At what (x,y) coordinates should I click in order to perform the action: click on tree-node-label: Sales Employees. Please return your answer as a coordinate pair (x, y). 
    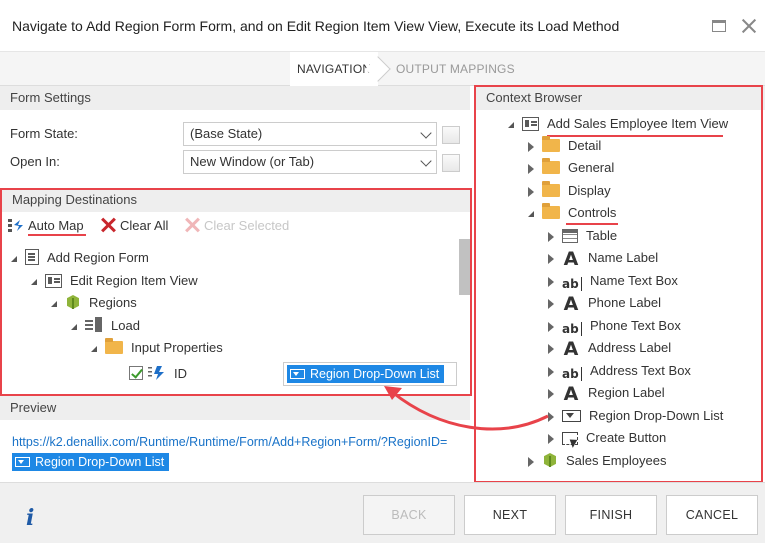
    Looking at the image, I should click on (616, 460).